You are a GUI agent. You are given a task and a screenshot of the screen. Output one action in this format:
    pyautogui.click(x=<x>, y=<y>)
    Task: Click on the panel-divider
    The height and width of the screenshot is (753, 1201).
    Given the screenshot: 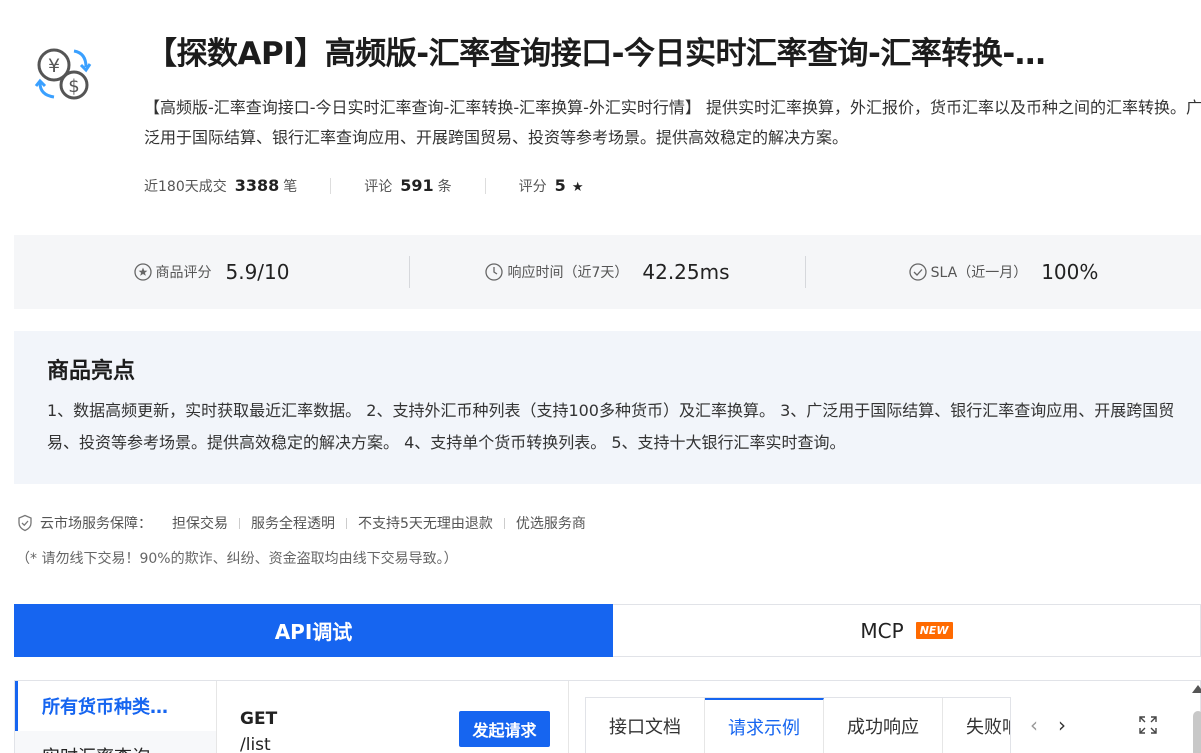 What is the action you would take?
    pyautogui.click(x=568, y=717)
    